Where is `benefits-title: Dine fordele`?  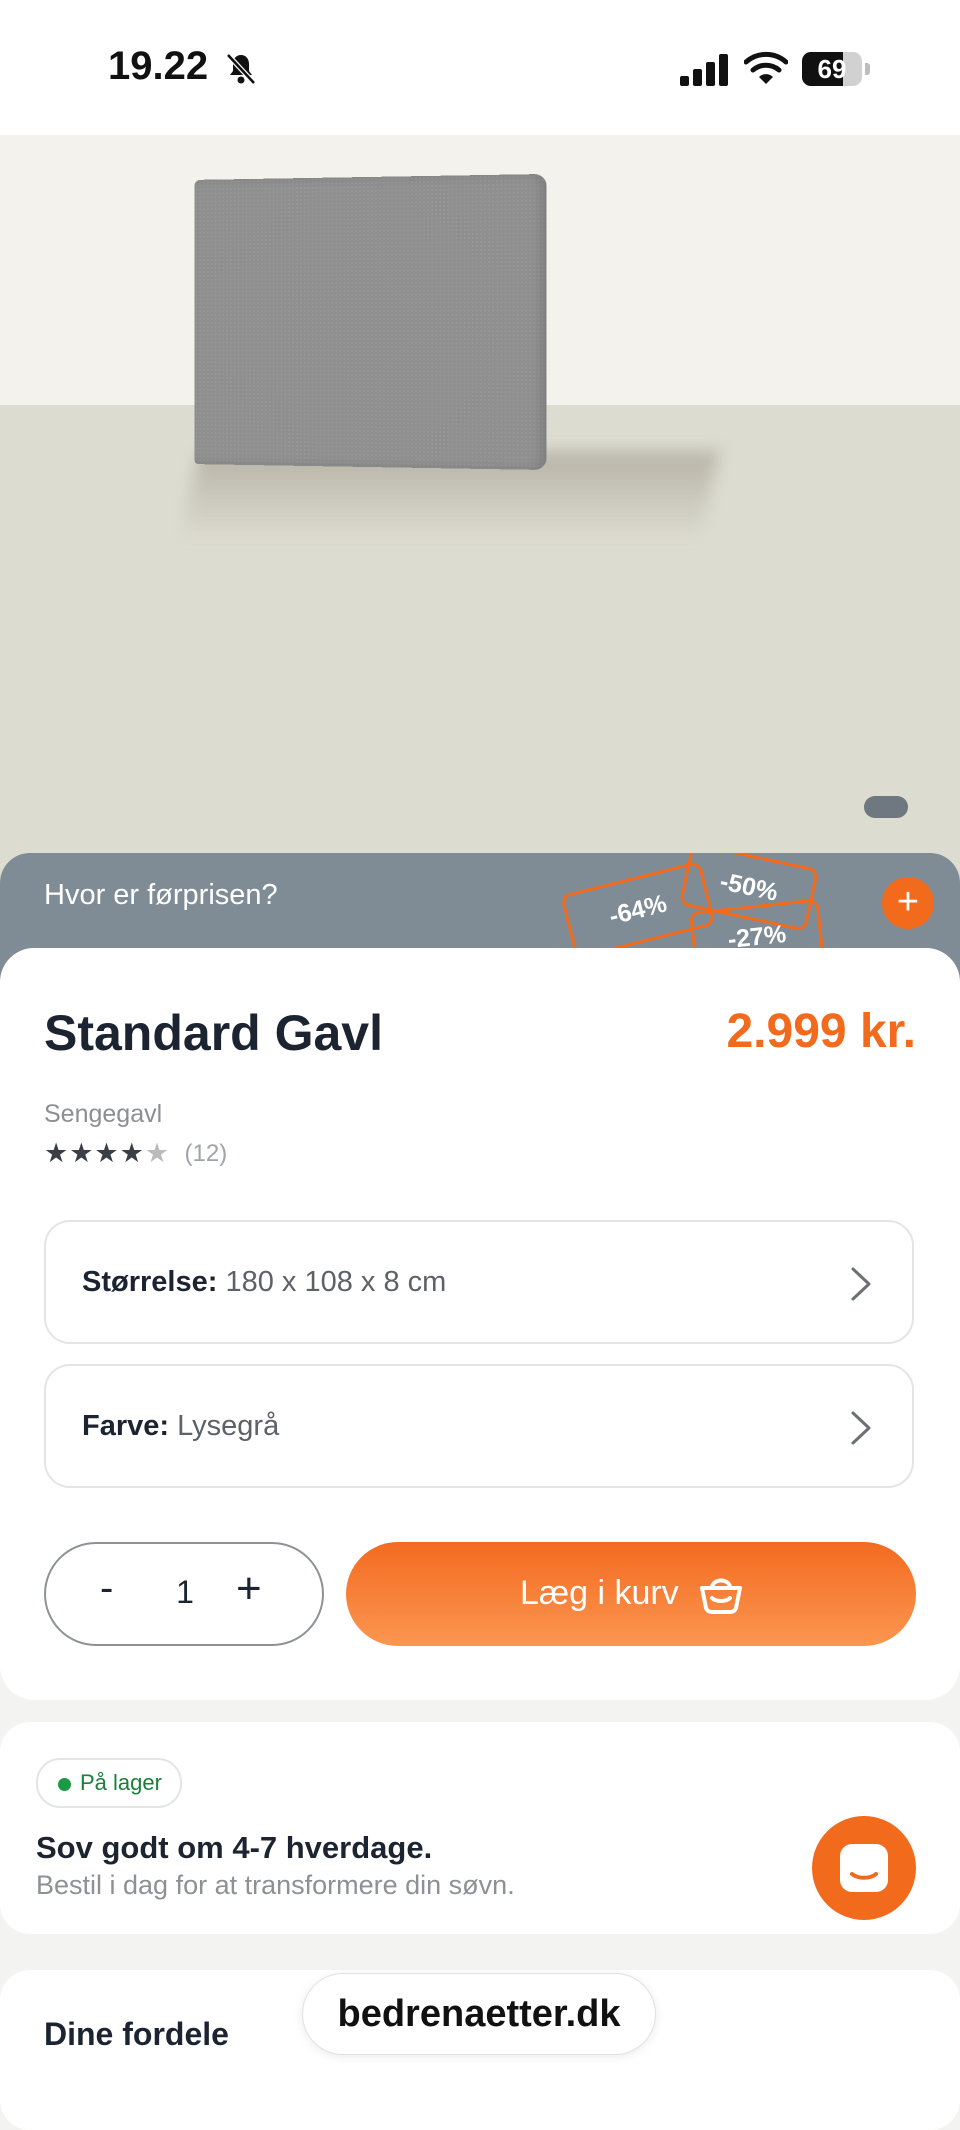
benefits-title: Dine fordele is located at coordinates (136, 2034).